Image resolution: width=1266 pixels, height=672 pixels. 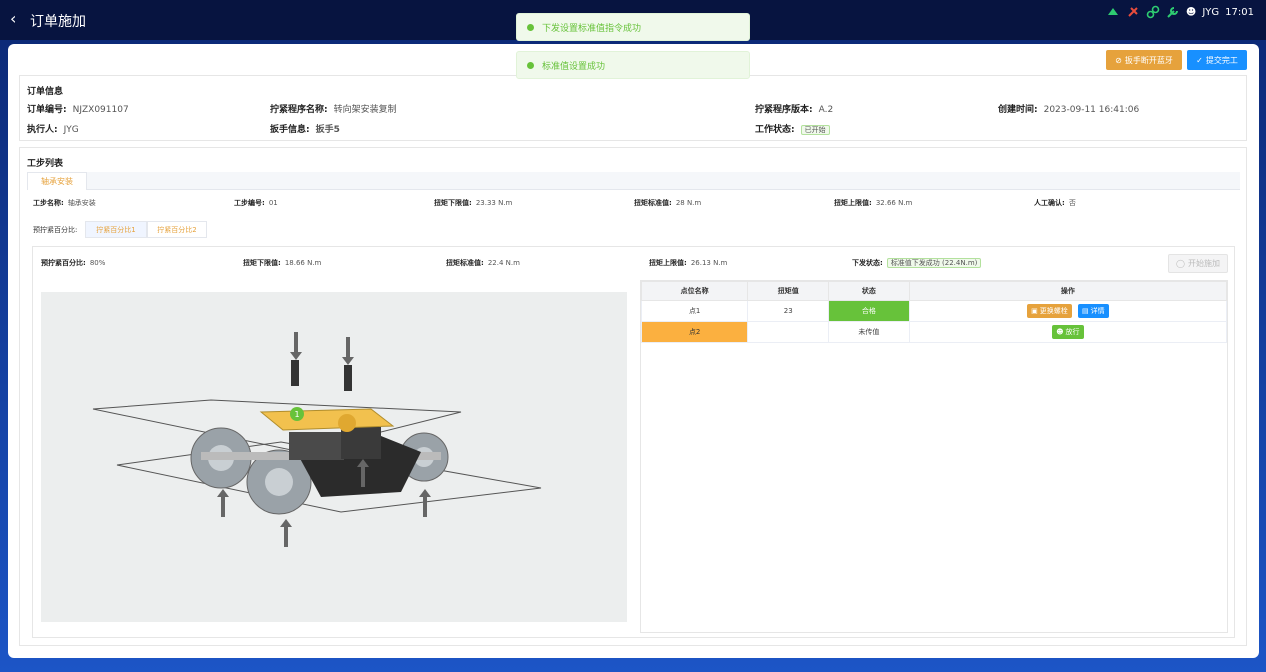 What do you see at coordinates (73, 263) in the screenshot?
I see `pretight-percent: 预拧紧百分比: 80%` at bounding box center [73, 263].